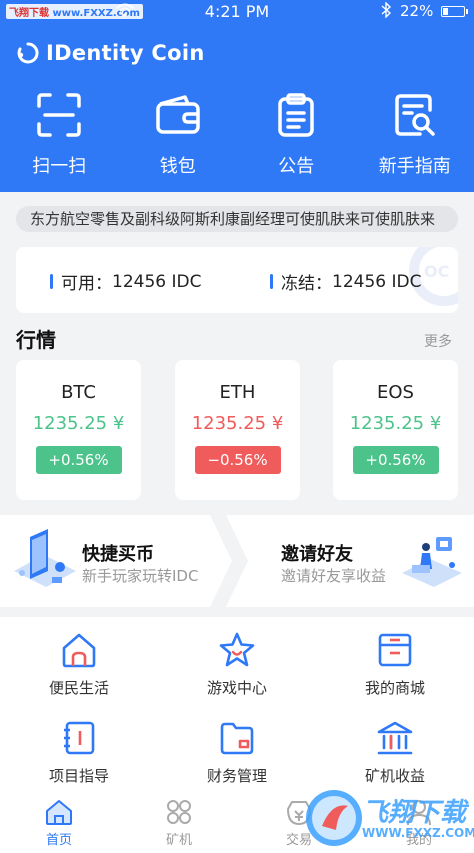  What do you see at coordinates (118, 553) in the screenshot?
I see `quick-buy-title: 快捷买币` at bounding box center [118, 553].